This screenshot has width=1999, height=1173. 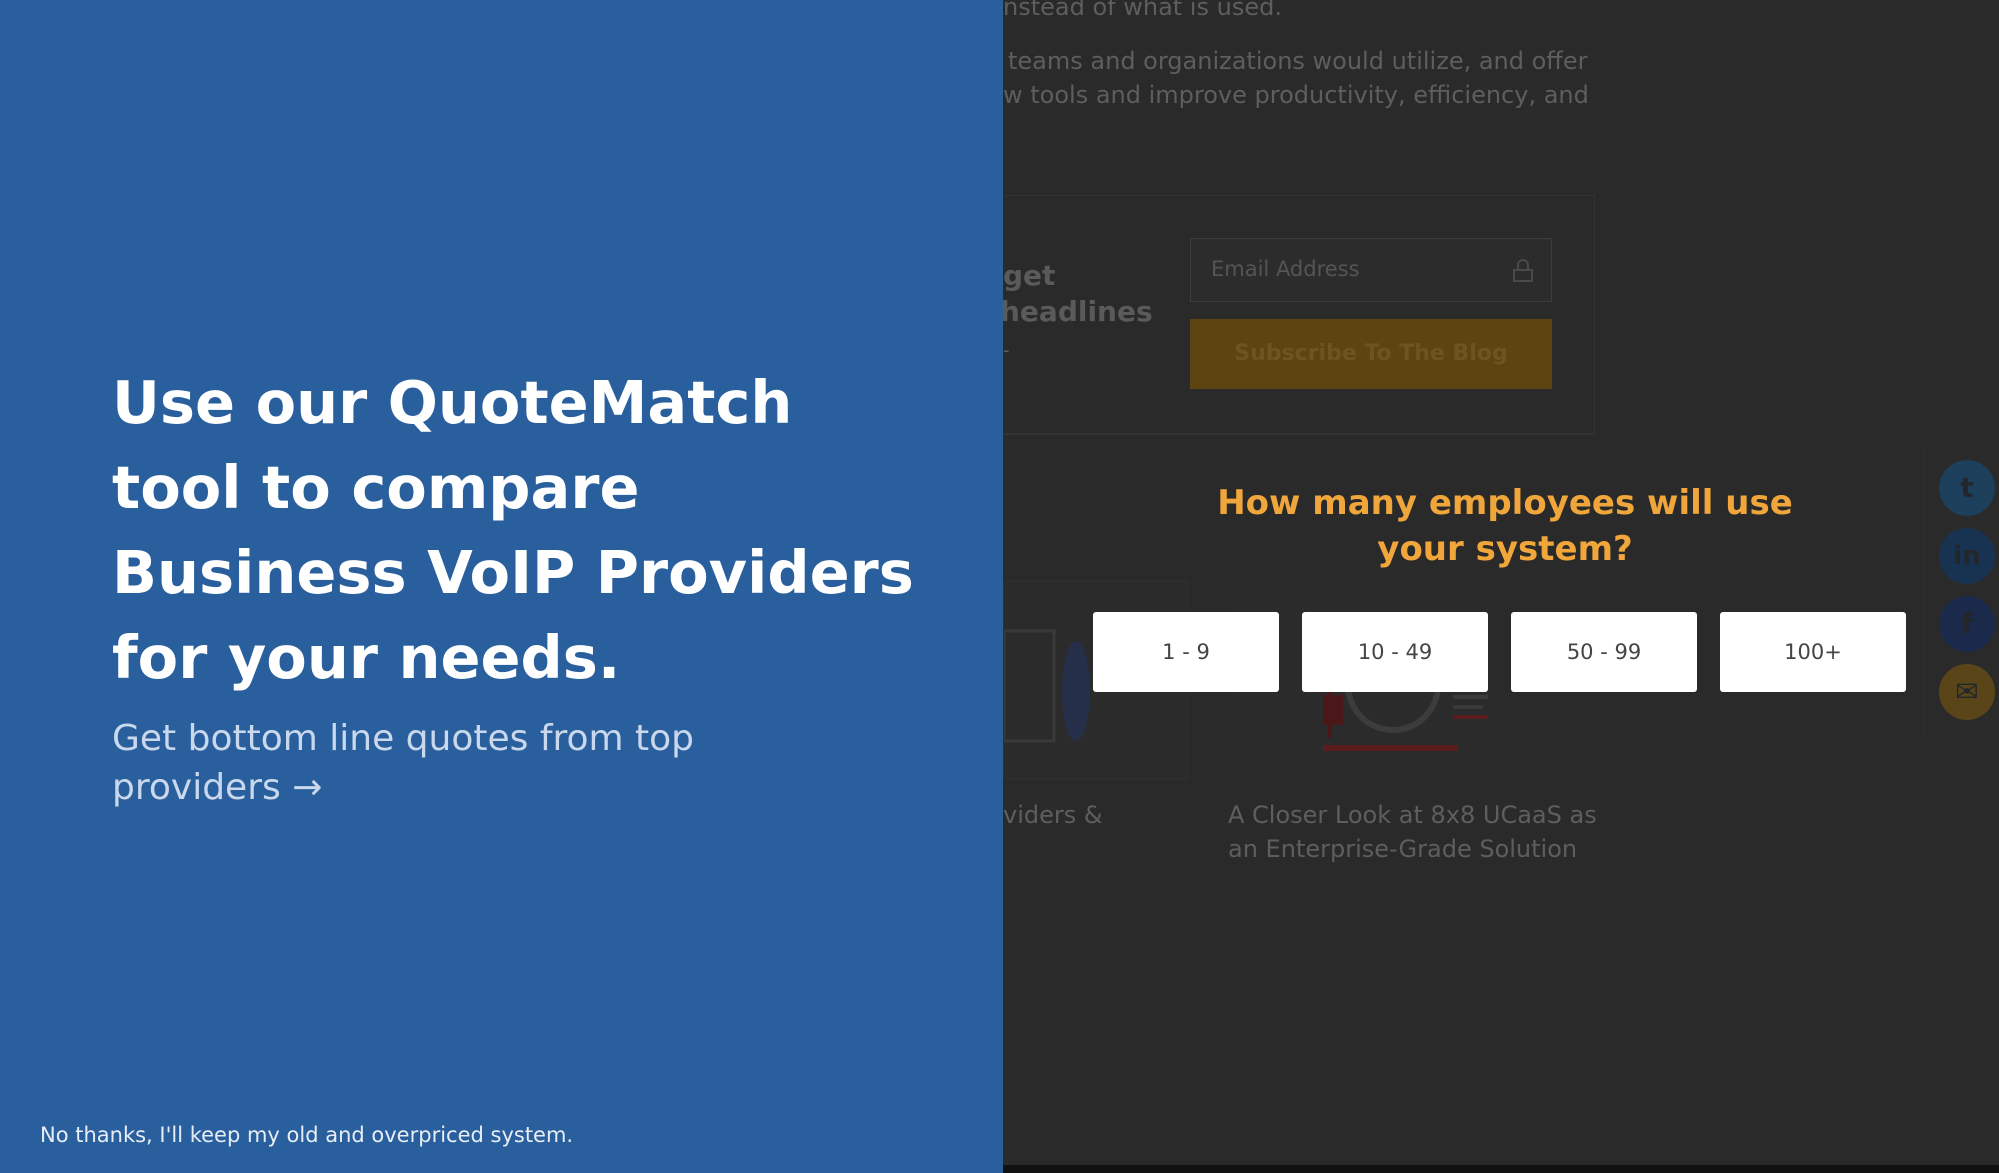 What do you see at coordinates (1006, 350) in the screenshot?
I see `newsletter-heading-tail: -` at bounding box center [1006, 350].